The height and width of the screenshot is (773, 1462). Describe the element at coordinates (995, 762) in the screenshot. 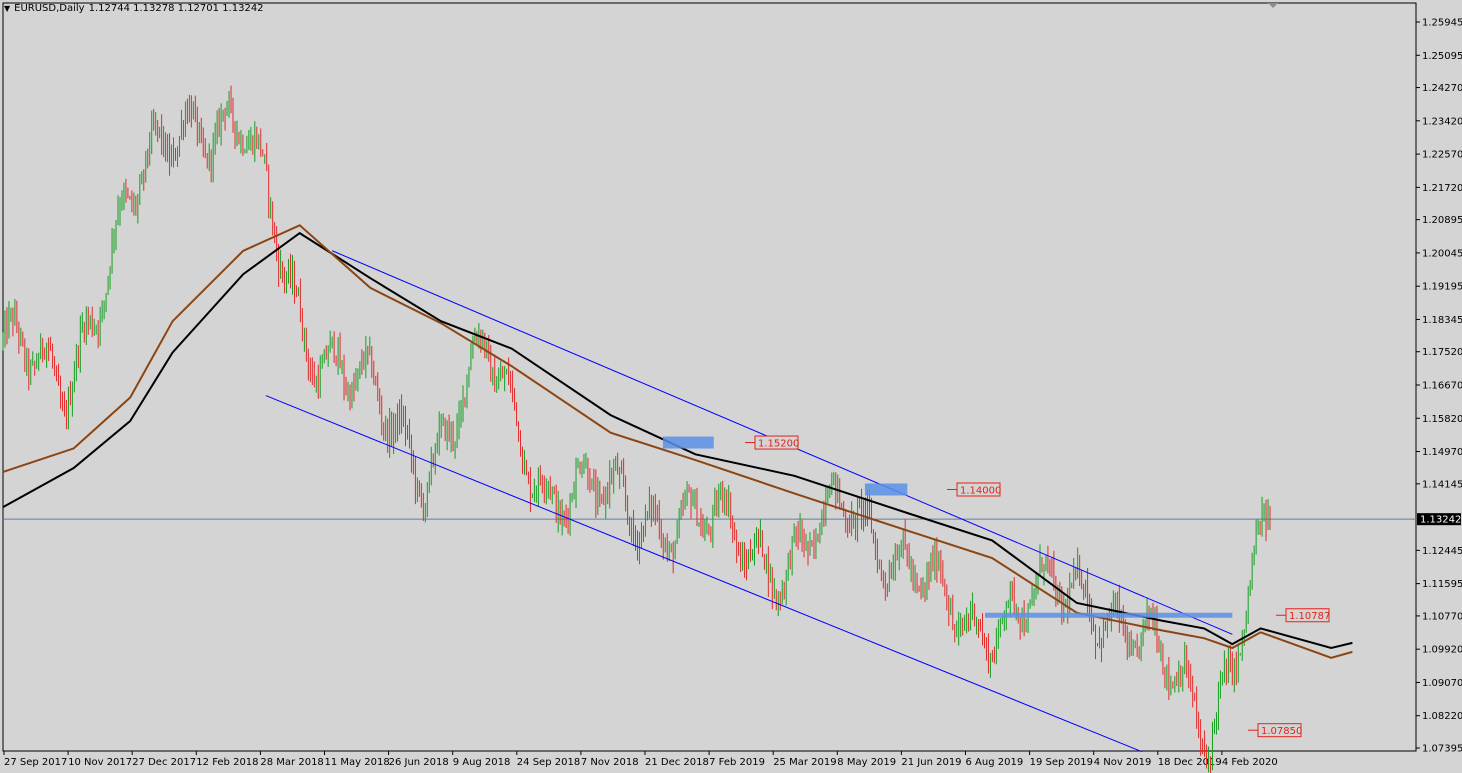

I see `time-tick-label: 6 Aug 2019` at that location.